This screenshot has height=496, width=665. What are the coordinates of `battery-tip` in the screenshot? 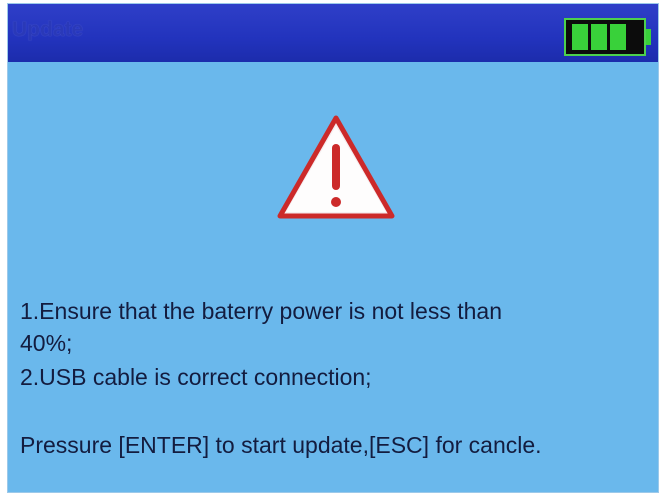 It's located at (648, 37).